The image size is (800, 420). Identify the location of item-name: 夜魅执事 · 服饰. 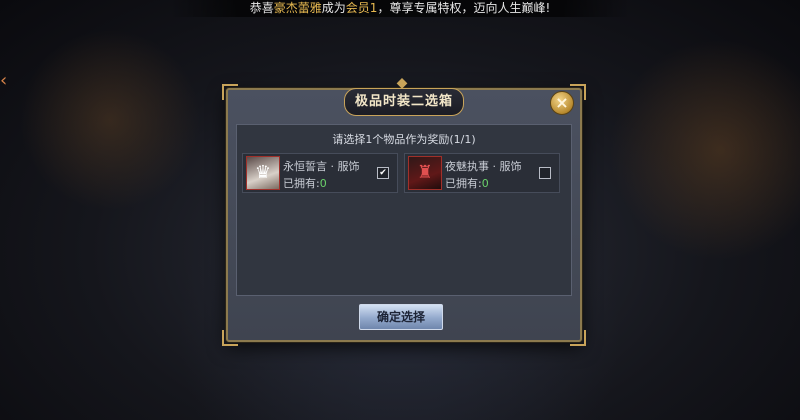
(483, 166).